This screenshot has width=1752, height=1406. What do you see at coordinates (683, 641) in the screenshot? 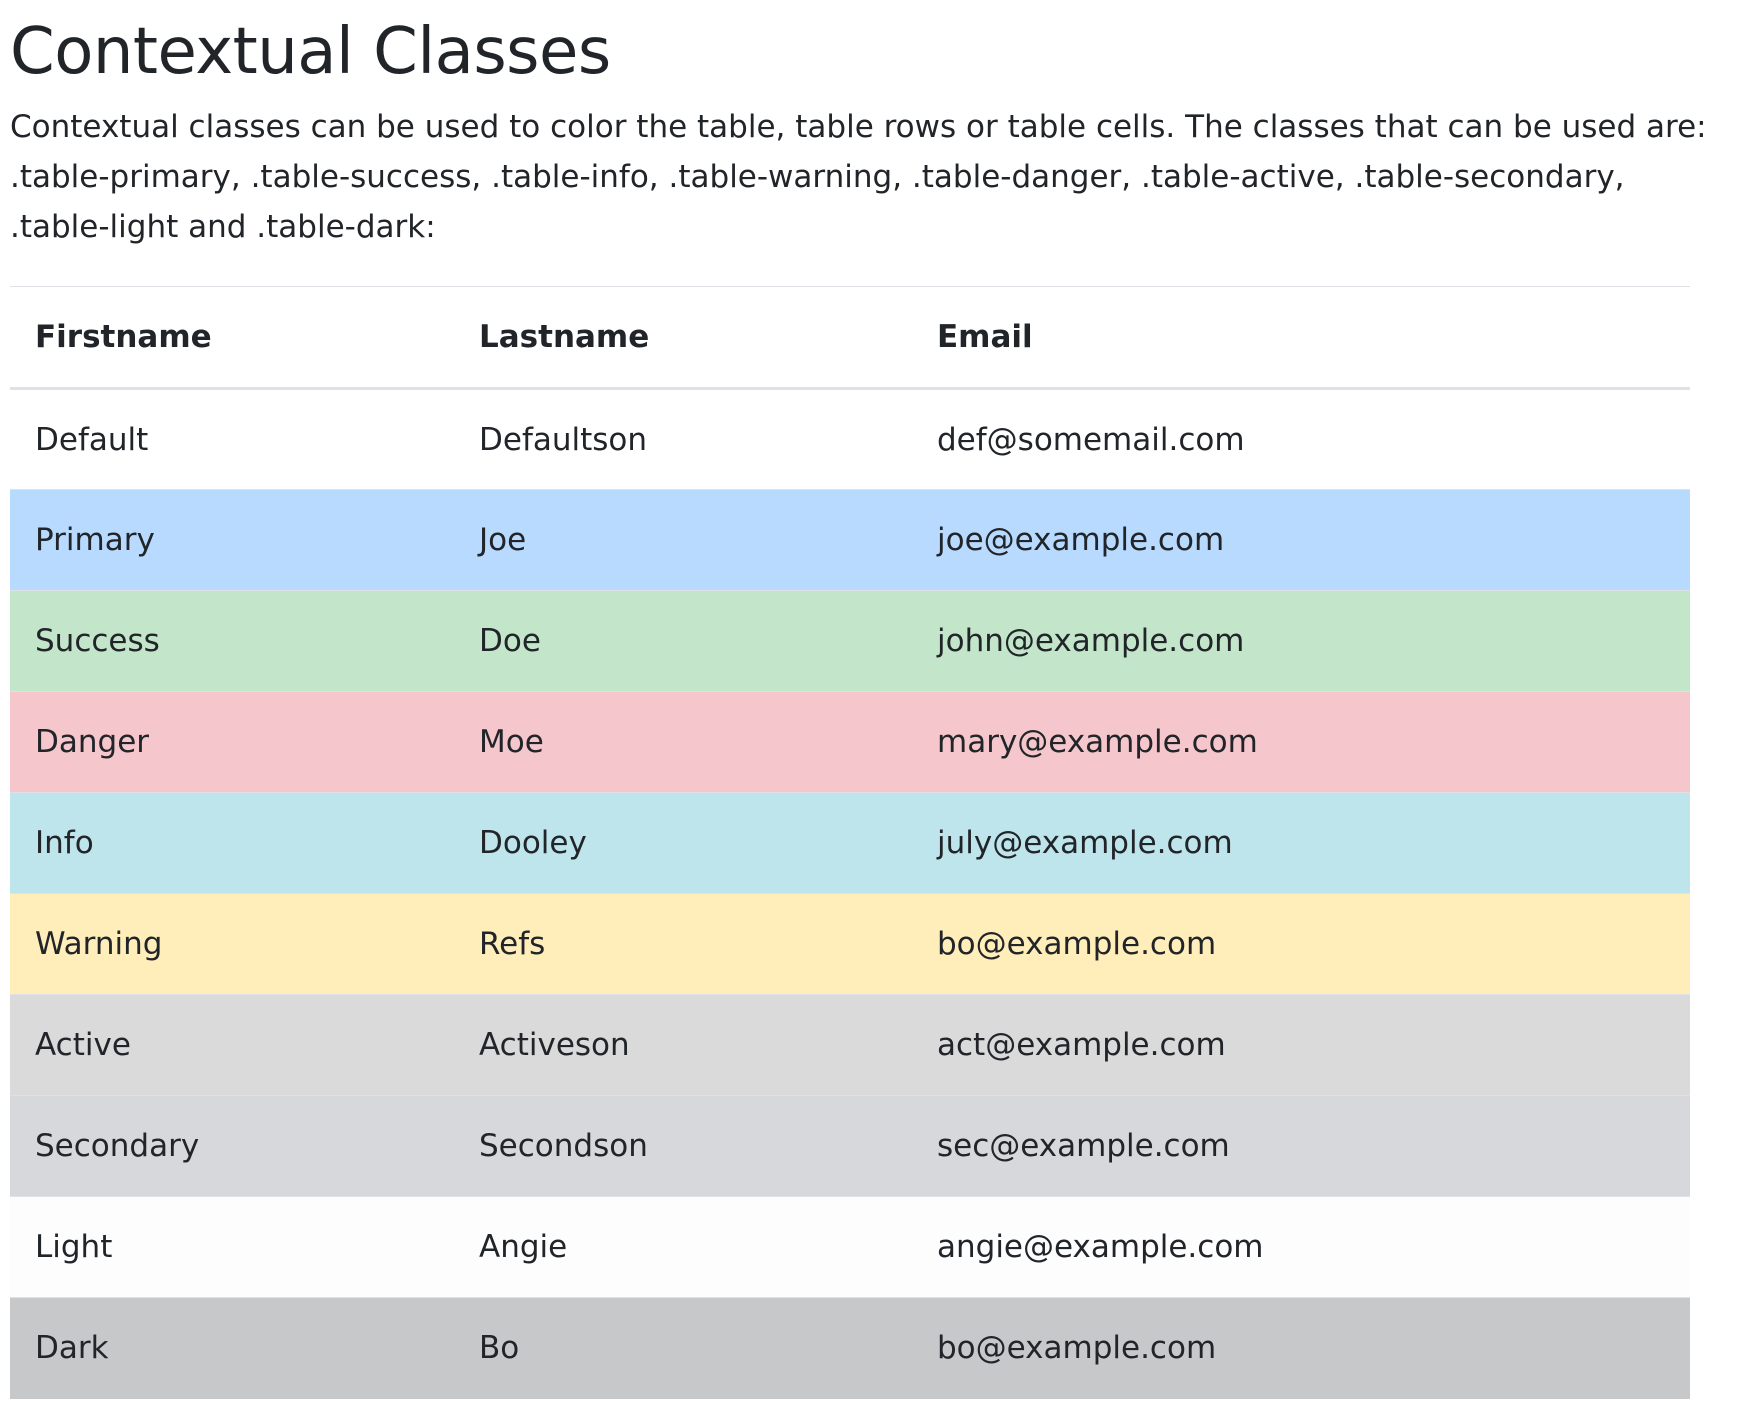
I see `cell-lastname: Doe` at bounding box center [683, 641].